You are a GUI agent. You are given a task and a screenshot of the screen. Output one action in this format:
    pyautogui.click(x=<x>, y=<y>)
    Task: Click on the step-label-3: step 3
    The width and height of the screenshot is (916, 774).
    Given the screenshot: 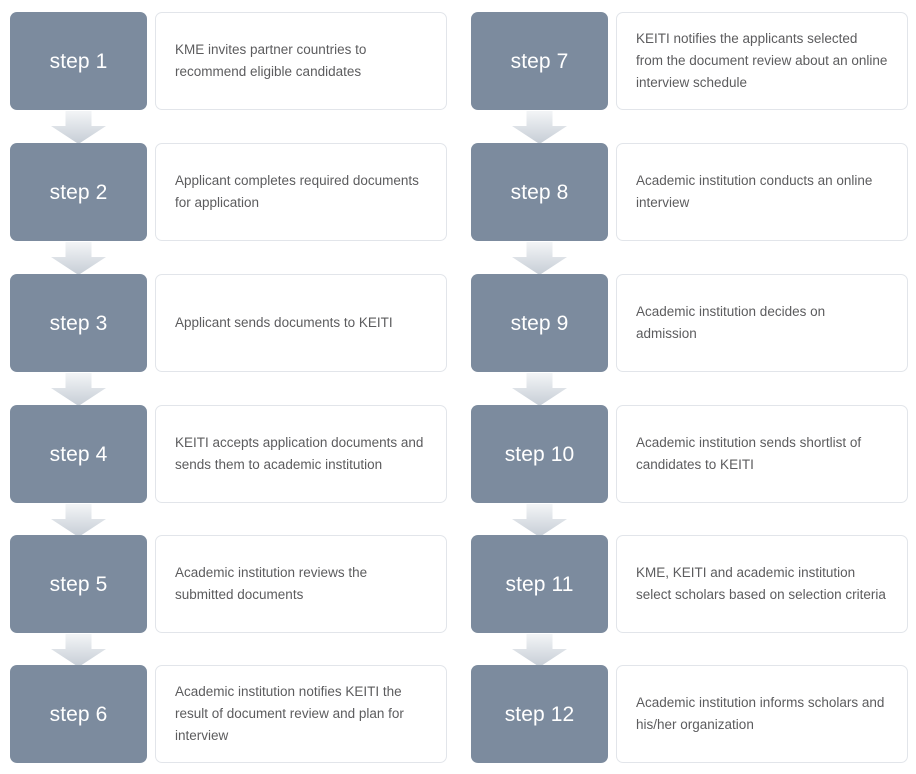 What is the action you would take?
    pyautogui.click(x=78, y=323)
    